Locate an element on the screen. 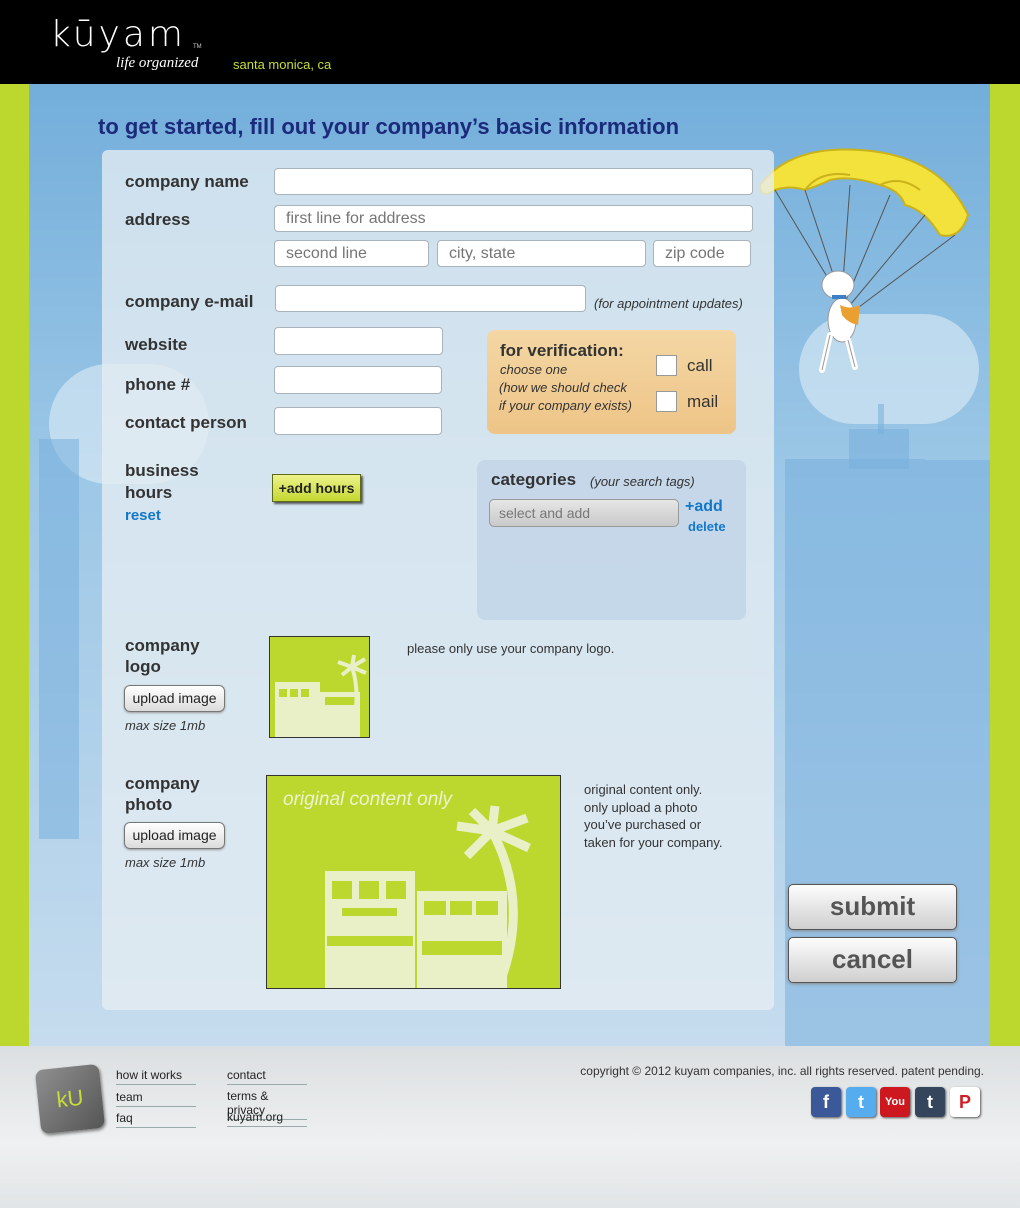 The image size is (1020, 1208). logo-note: please only use your company logo. is located at coordinates (511, 648).